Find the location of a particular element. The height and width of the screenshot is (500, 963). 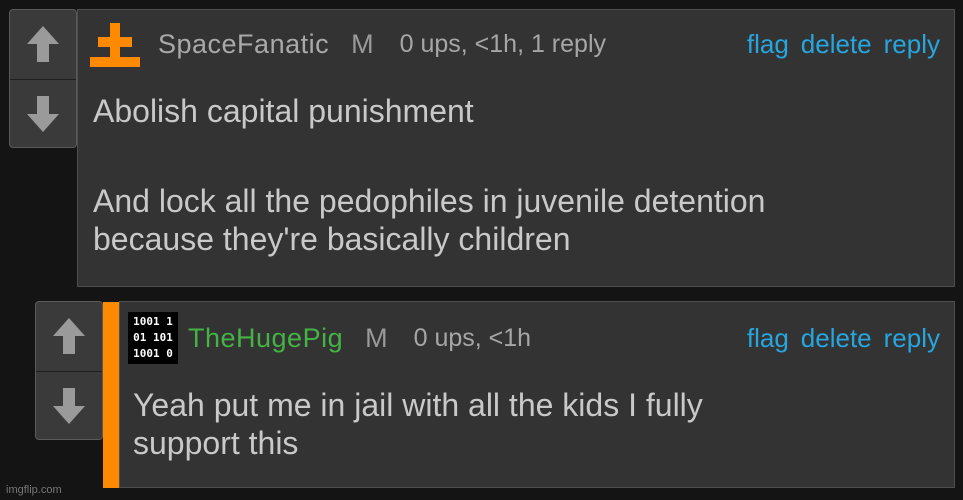

comment-meta: 0 ups, <1h, 1 reply is located at coordinates (502, 43).